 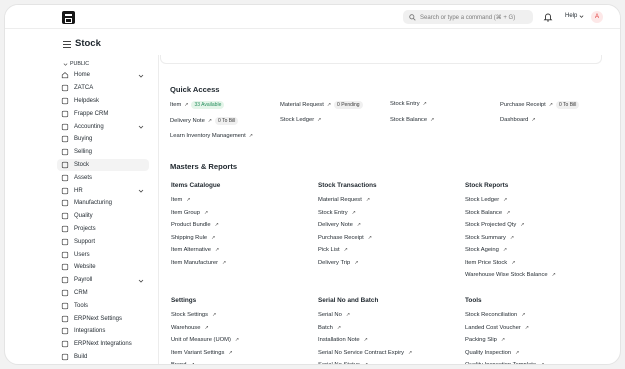 I want to click on card-link-label: Item, so click(x=177, y=200).